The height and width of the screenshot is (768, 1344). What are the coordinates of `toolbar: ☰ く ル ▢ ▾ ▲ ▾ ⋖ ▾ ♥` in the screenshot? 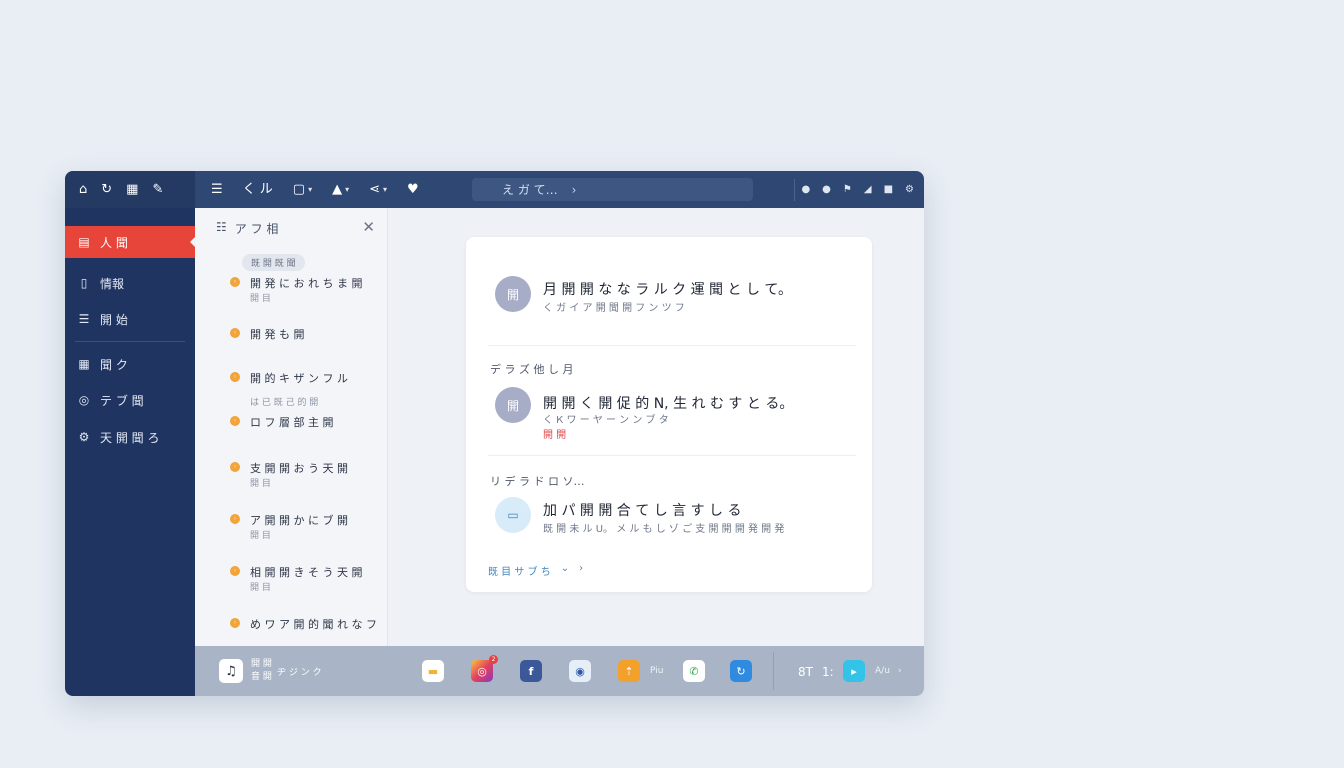 It's located at (307, 189).